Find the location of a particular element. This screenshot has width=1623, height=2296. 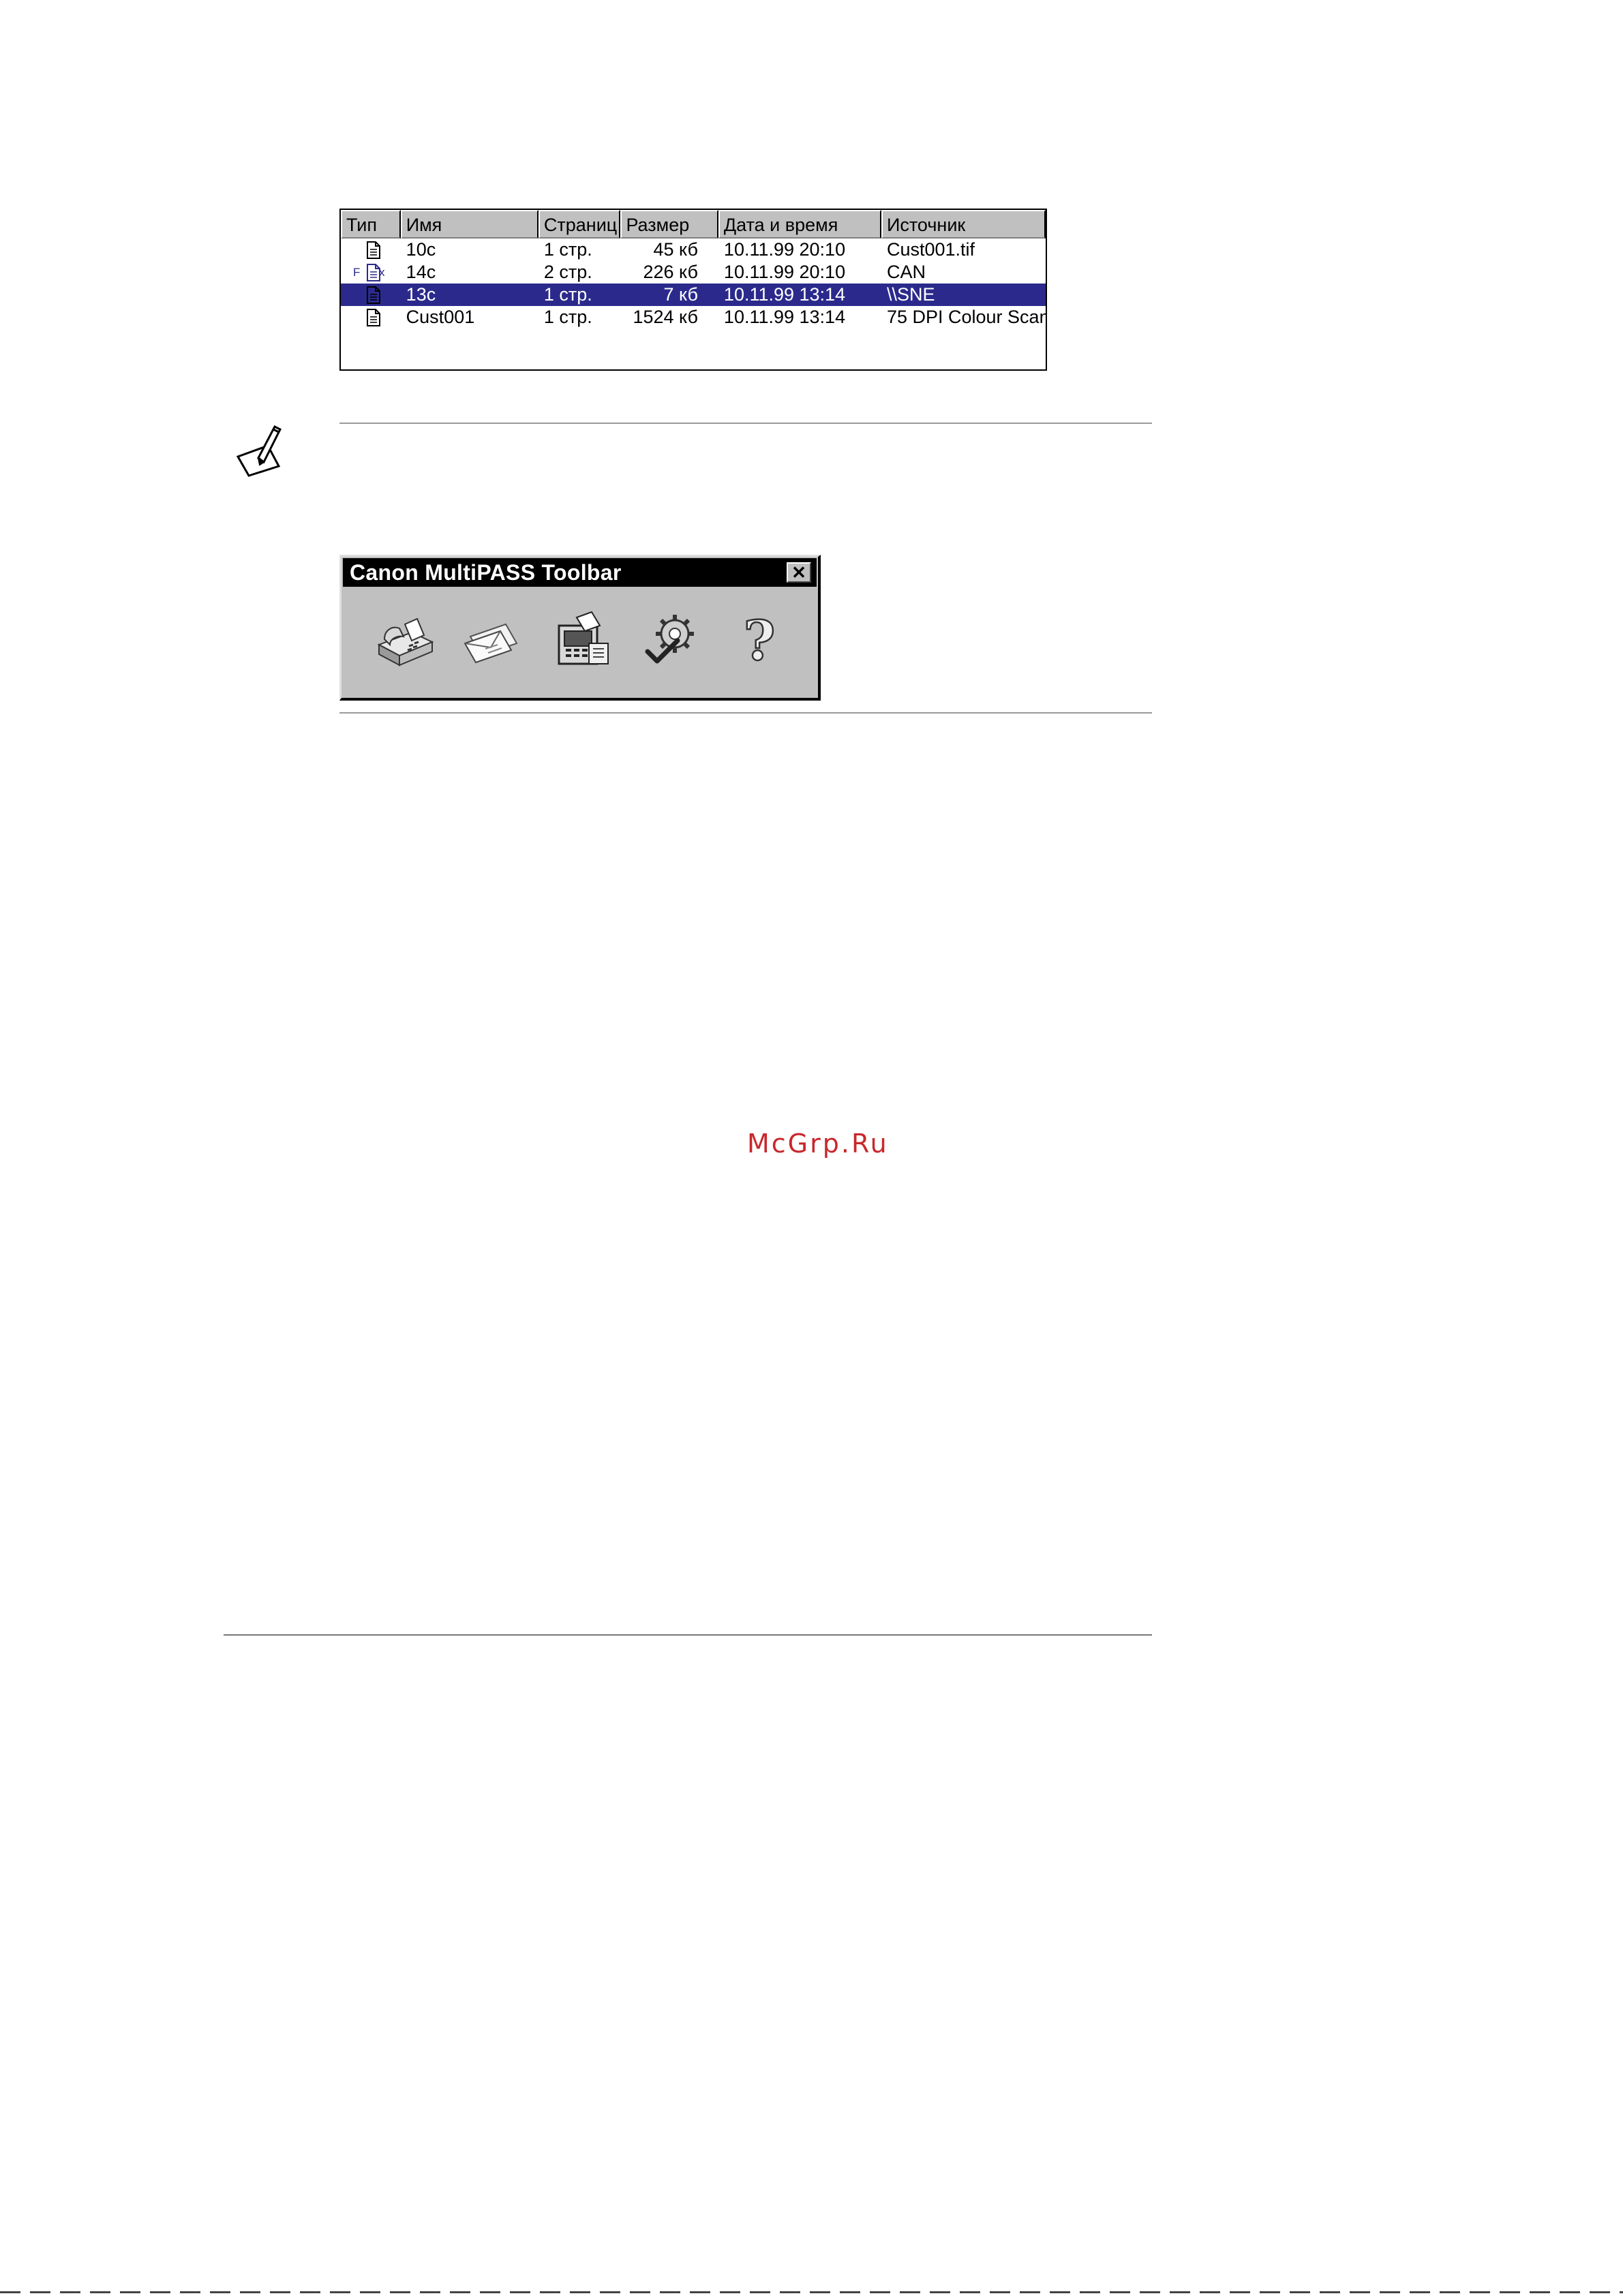

size-cell: 226 кб is located at coordinates (670, 272).